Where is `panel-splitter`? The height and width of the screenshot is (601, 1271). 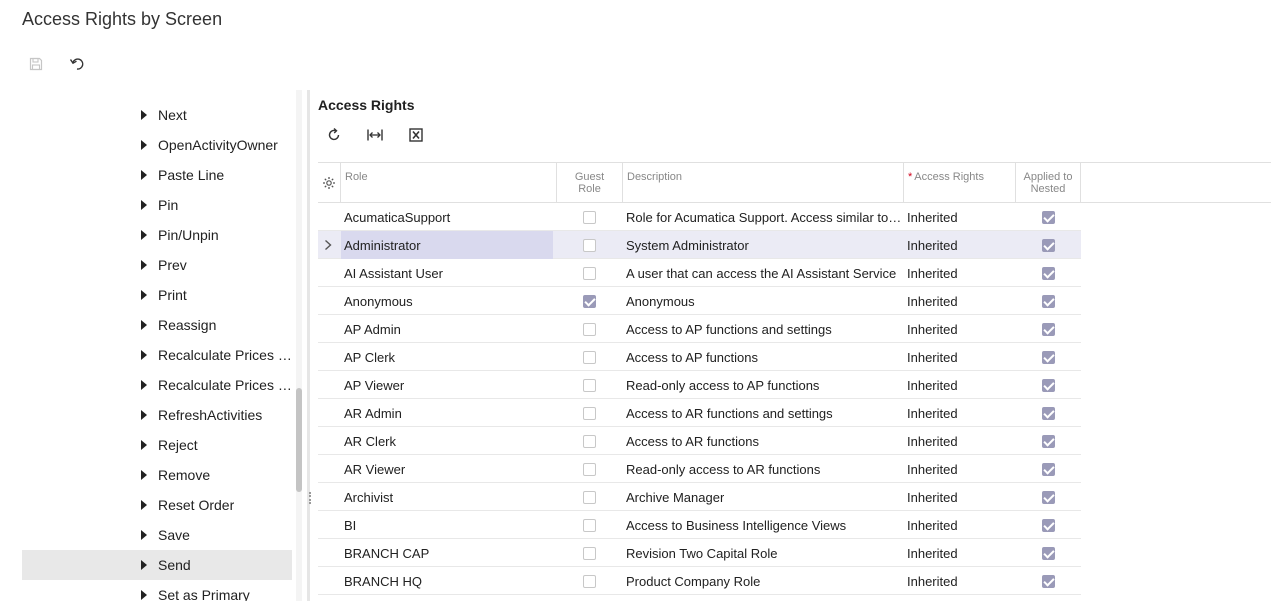 panel-splitter is located at coordinates (308, 345).